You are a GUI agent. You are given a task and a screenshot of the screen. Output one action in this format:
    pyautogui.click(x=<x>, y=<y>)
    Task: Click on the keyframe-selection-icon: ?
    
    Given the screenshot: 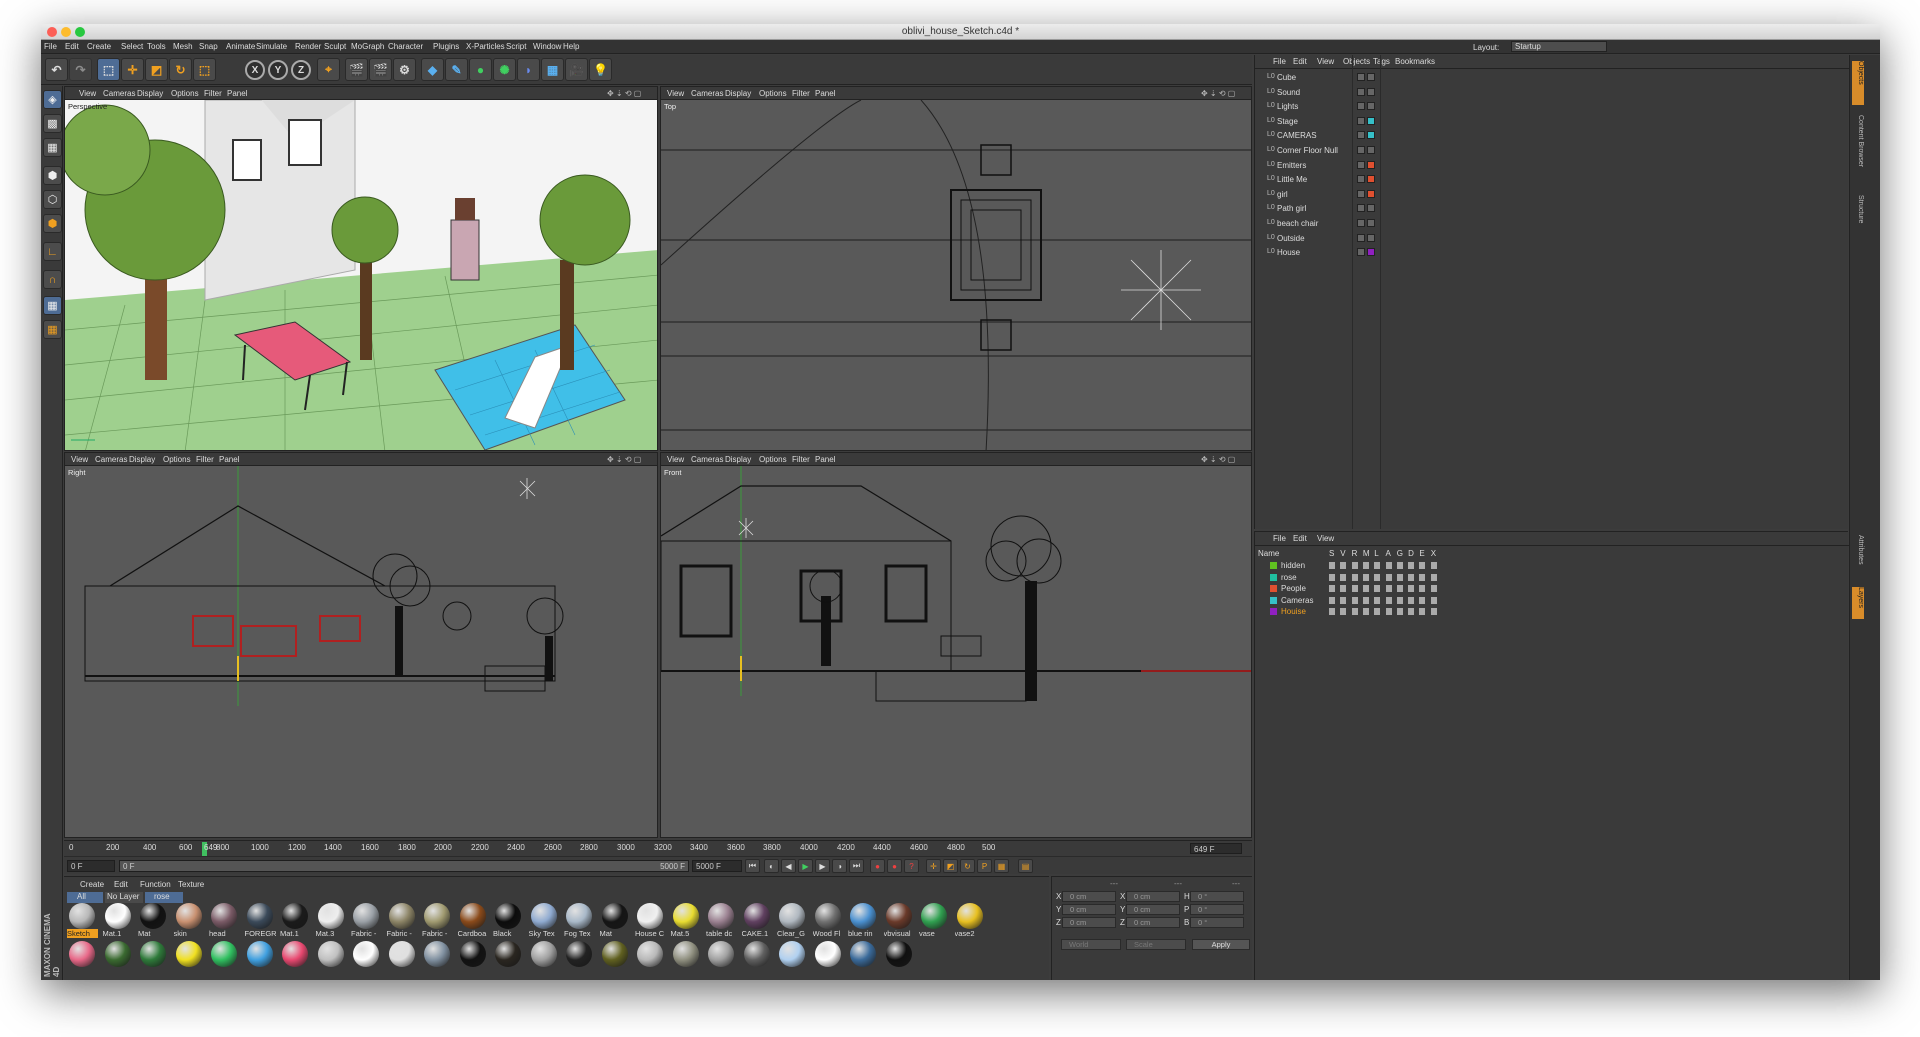 What is the action you would take?
    pyautogui.click(x=911, y=866)
    